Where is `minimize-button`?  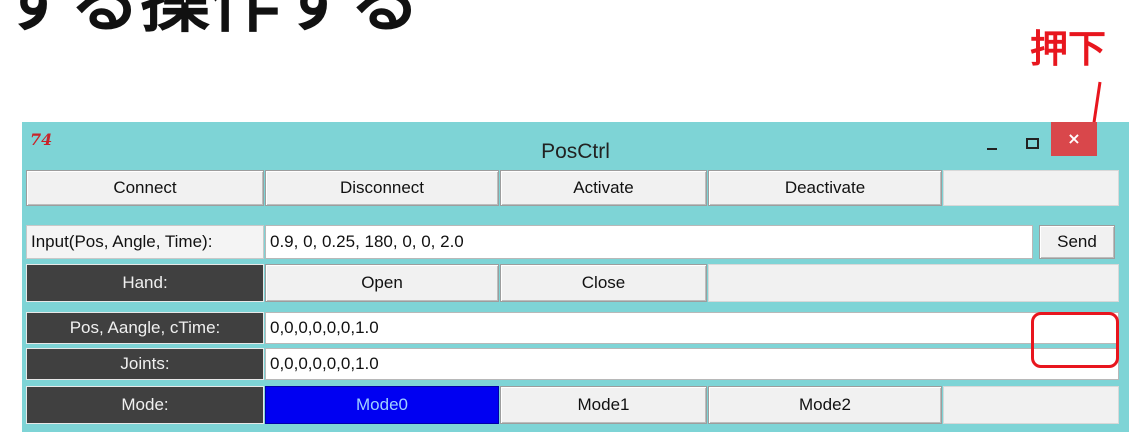 minimize-button is located at coordinates (992, 139).